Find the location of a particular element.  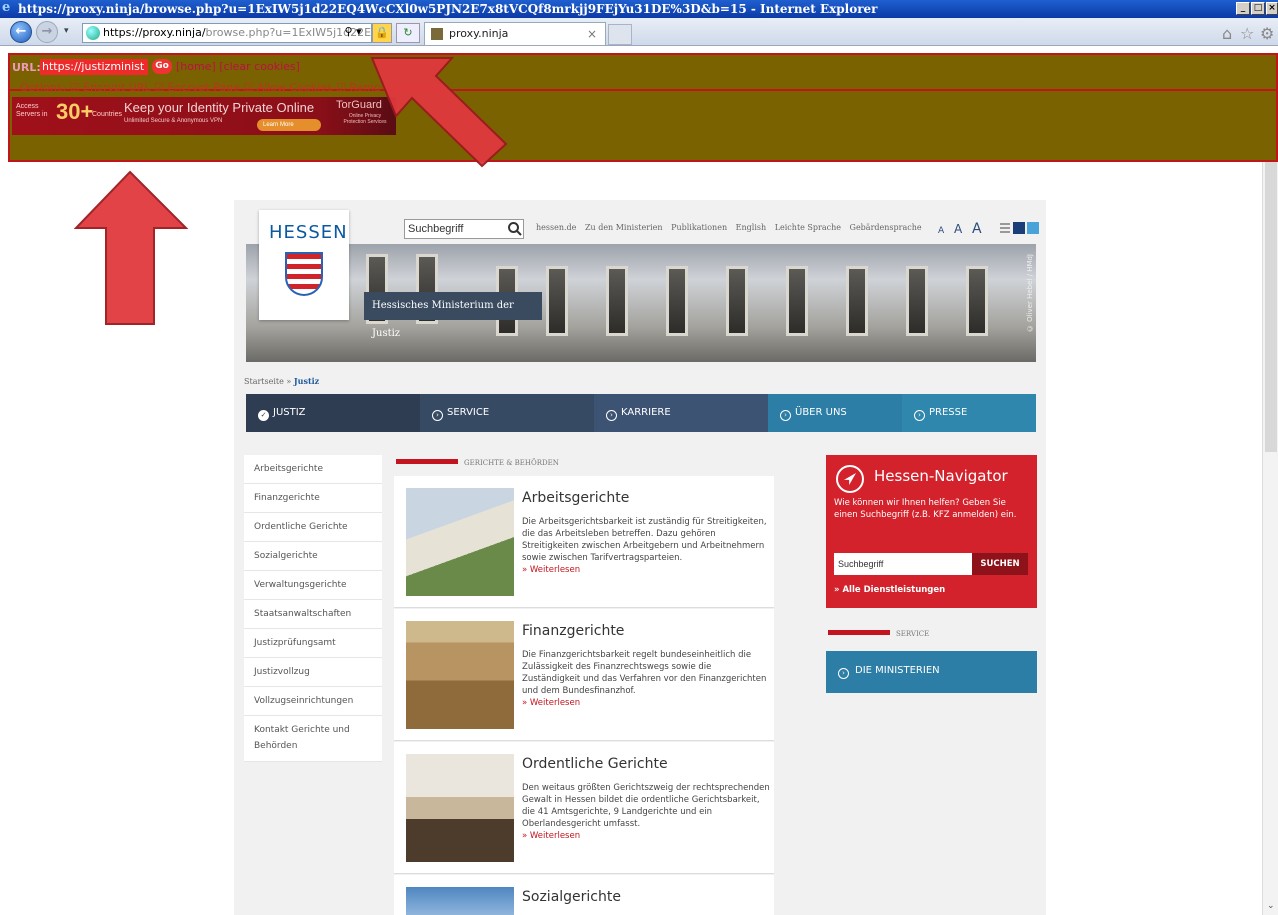

left-nav-item: Justizprüfungsamt is located at coordinates (313, 643).